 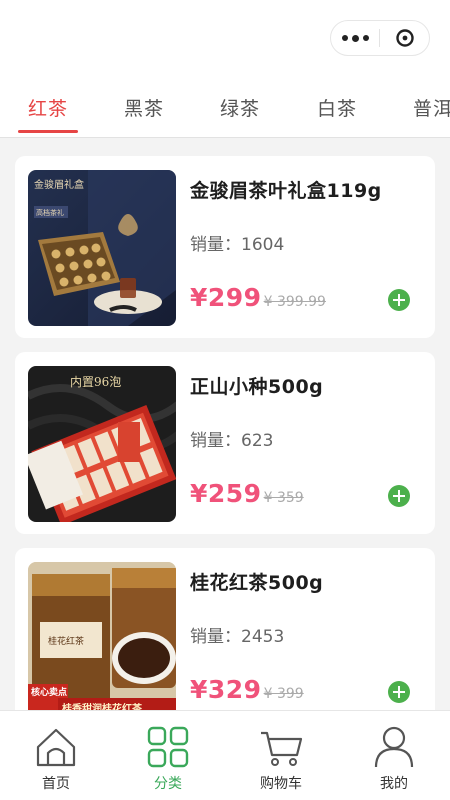 I want to click on product-name: 桂花红茶500g, so click(x=256, y=581).